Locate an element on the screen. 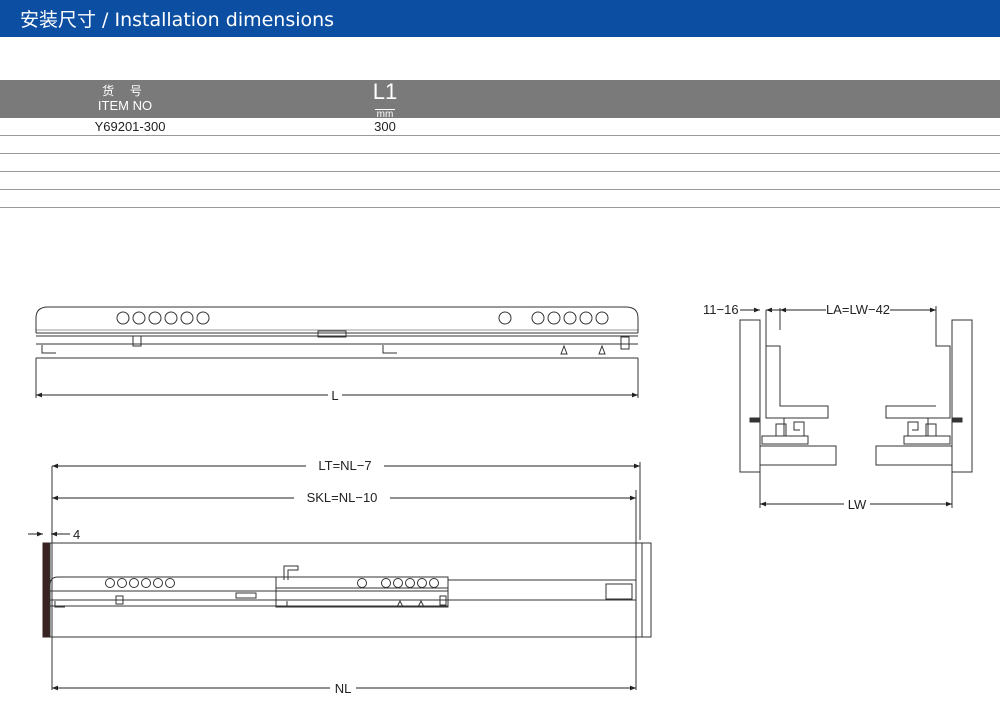  cross-section-drawing is located at coordinates (856, 407).